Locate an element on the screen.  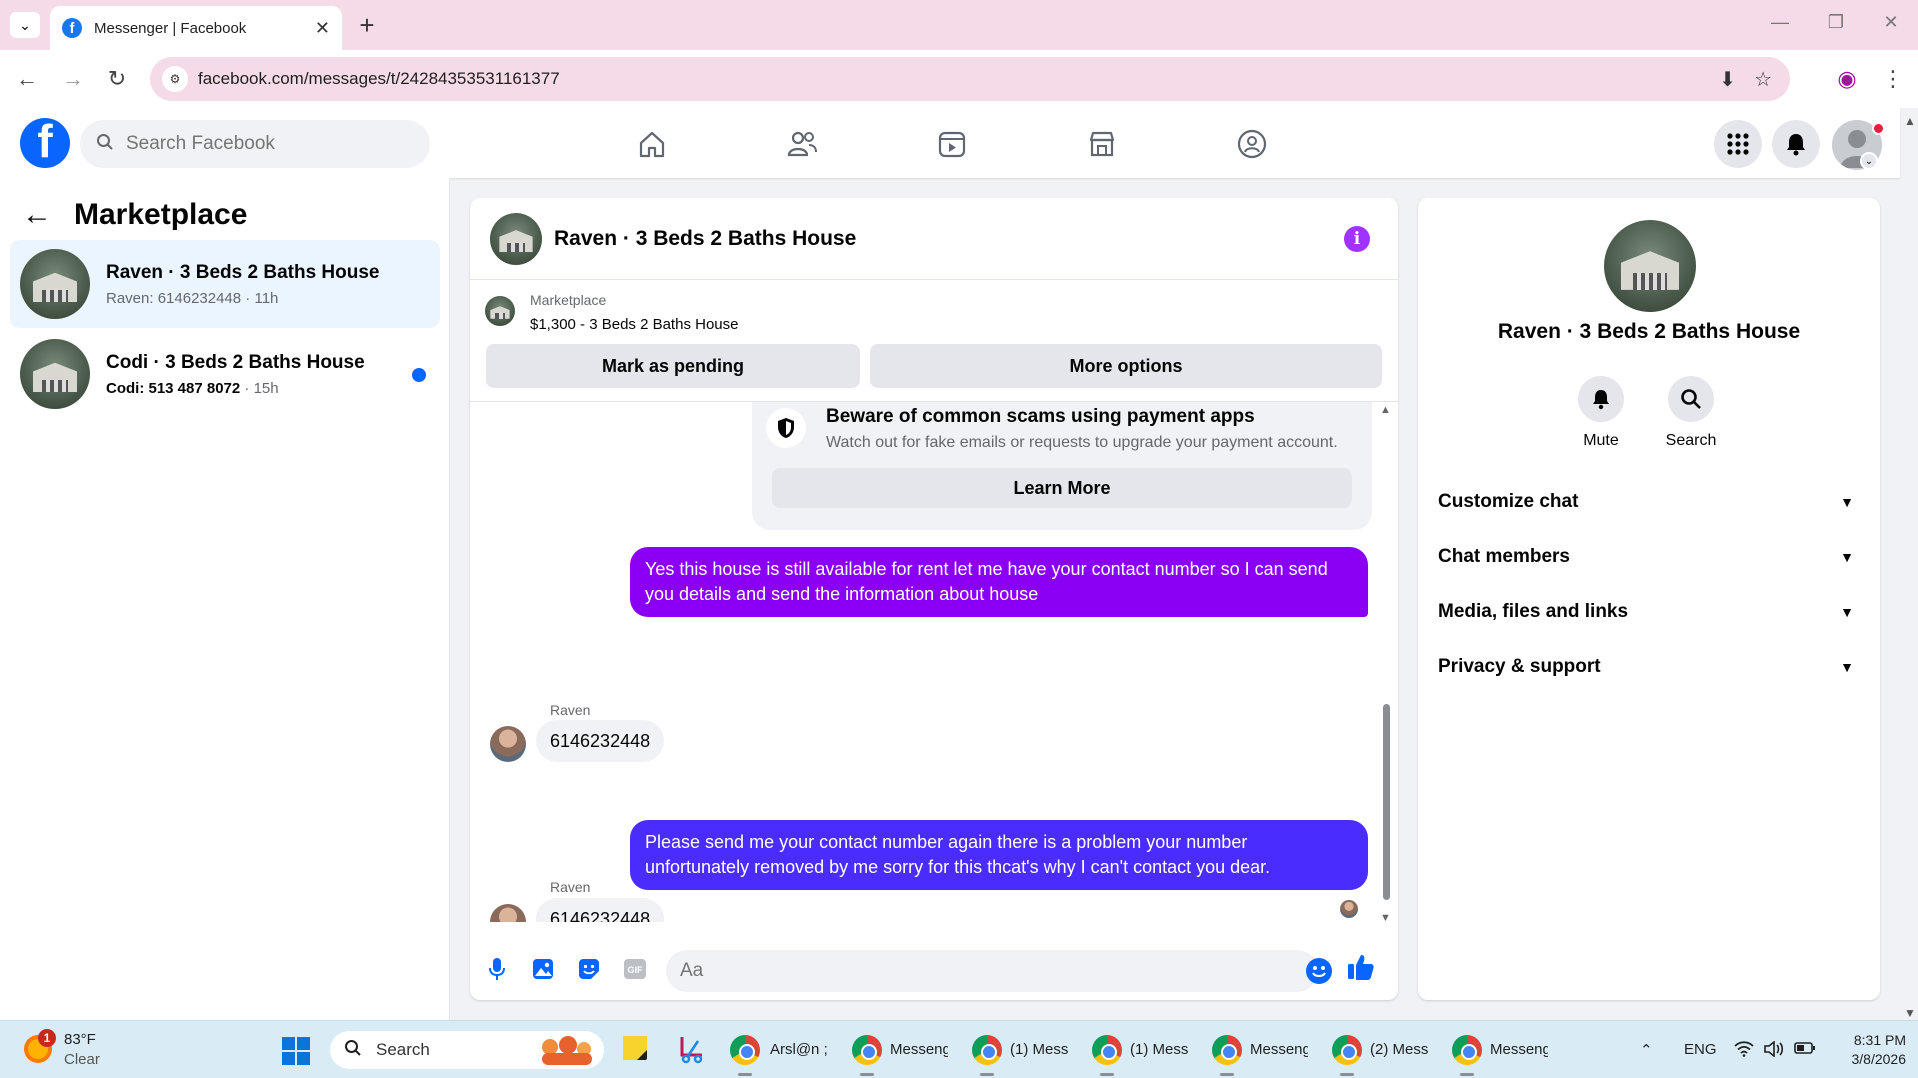
page-scroll-down-icon: ▼ is located at coordinates (1910, 1013).